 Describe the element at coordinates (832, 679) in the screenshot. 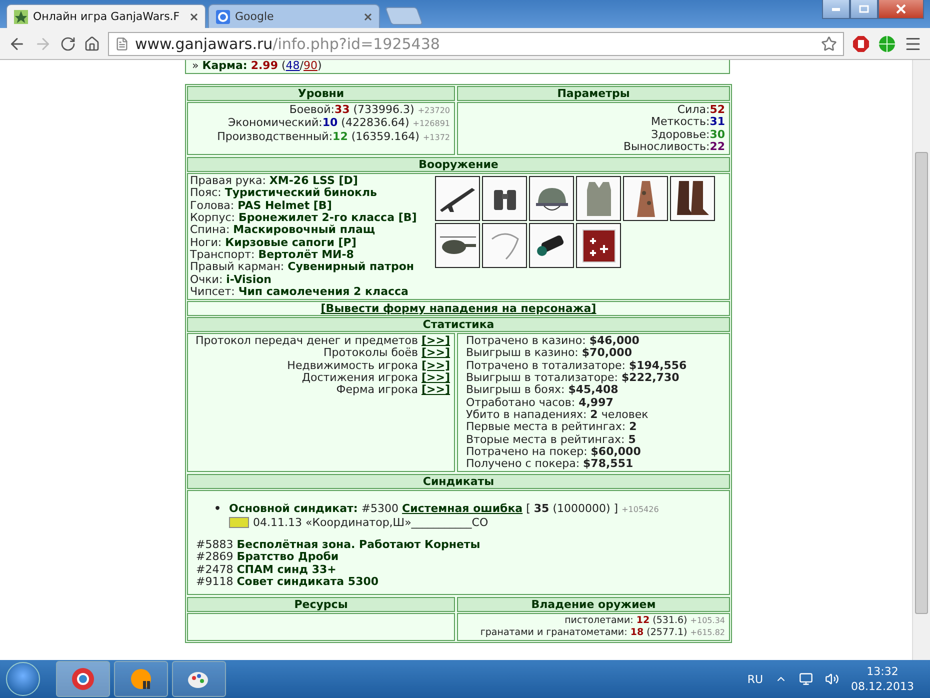

I see `volume-icon` at that location.